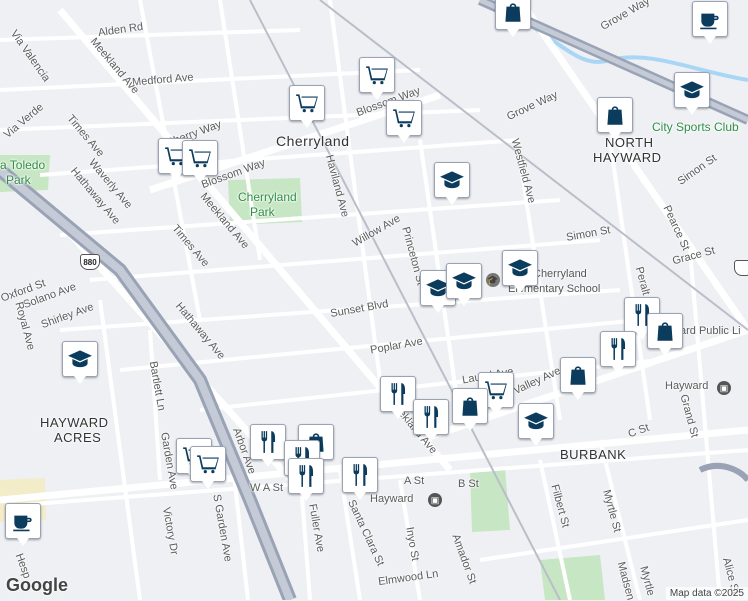  What do you see at coordinates (313, 141) in the screenshot?
I see `cherryland-place: Cherryland` at bounding box center [313, 141].